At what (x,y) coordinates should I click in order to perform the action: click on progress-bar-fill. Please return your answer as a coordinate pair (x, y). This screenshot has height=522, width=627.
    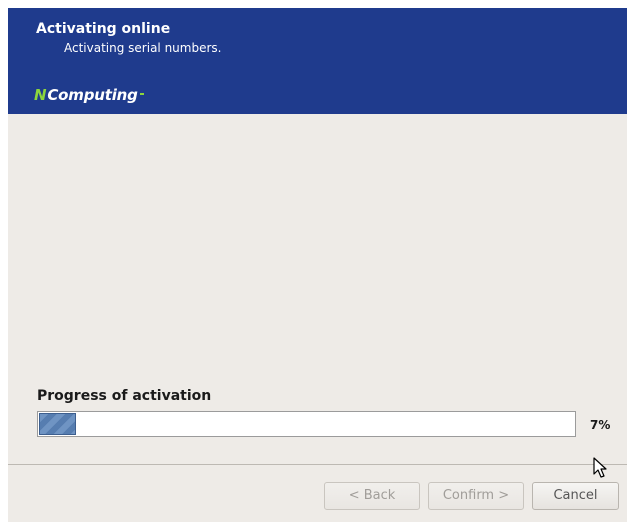
    Looking at the image, I should click on (57, 424).